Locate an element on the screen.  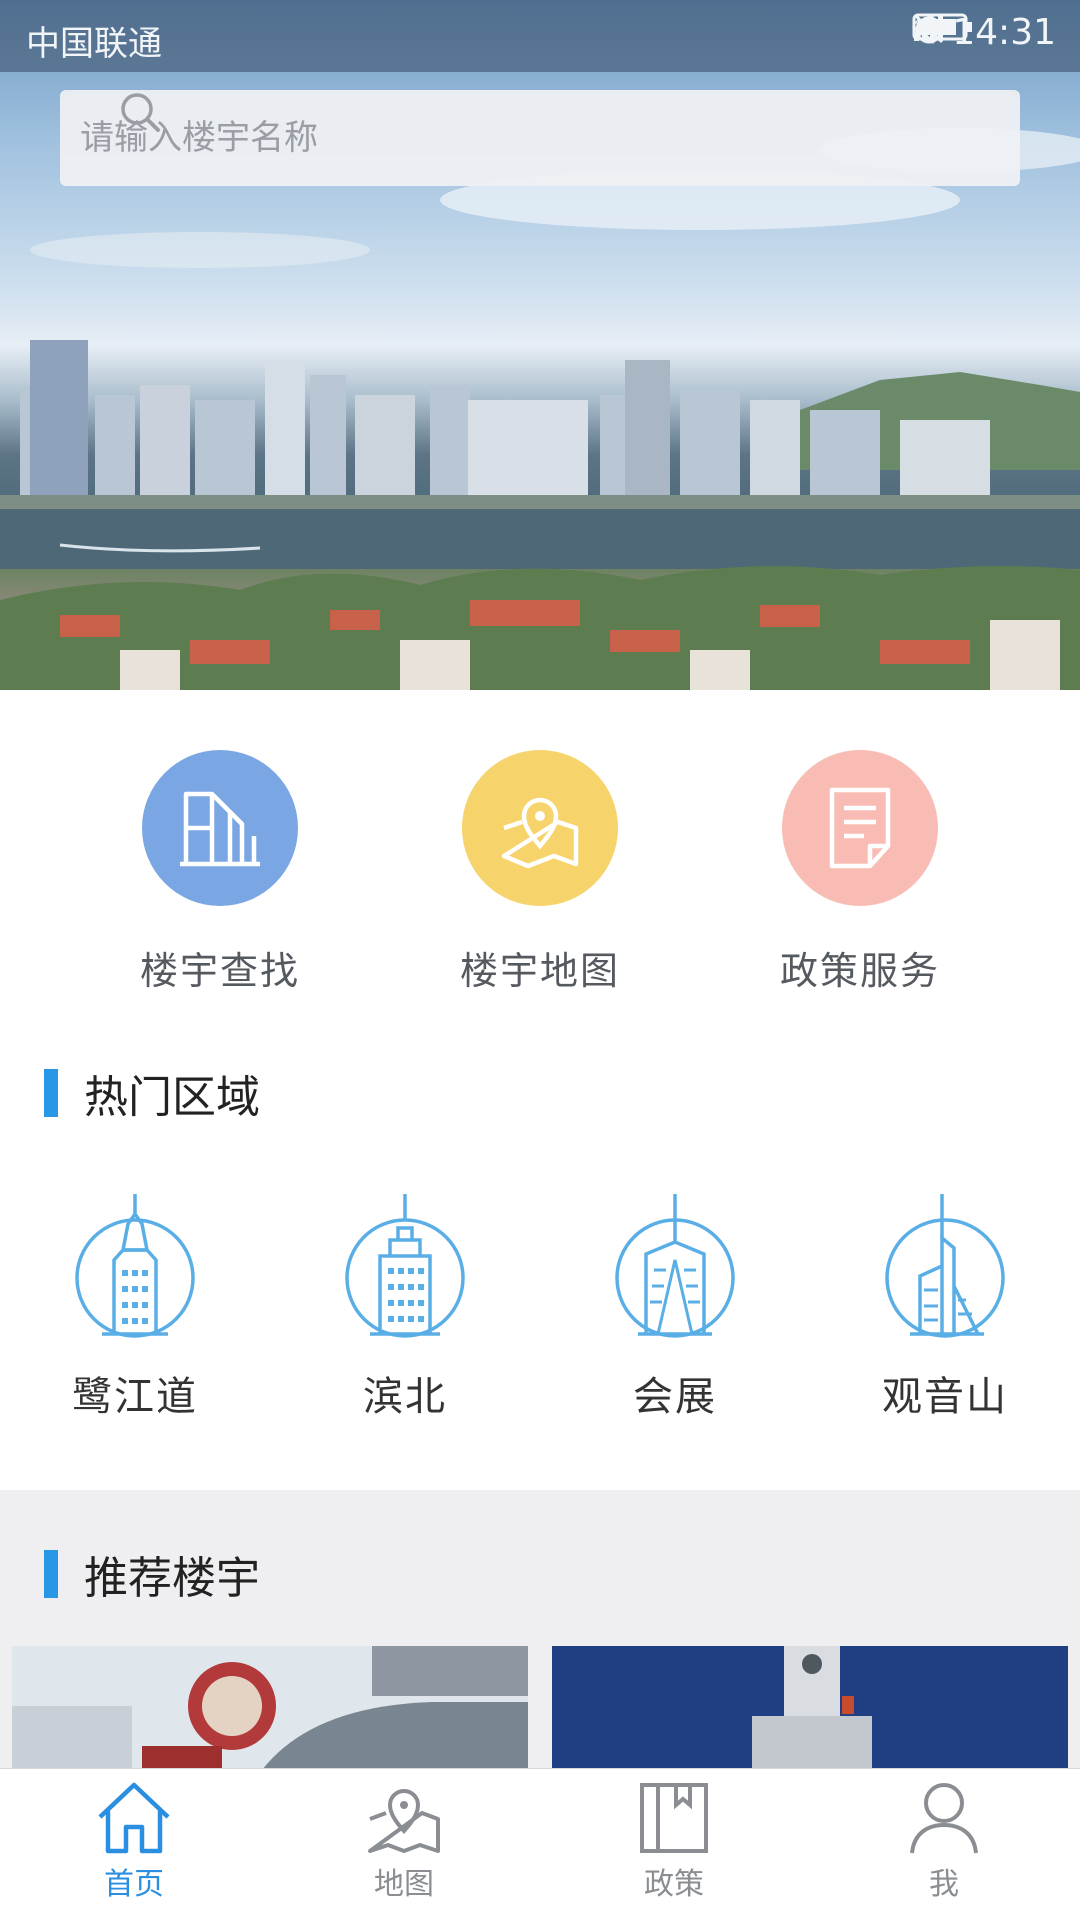
quick-action-building-search: 楼宇查找 is located at coordinates (220, 872).